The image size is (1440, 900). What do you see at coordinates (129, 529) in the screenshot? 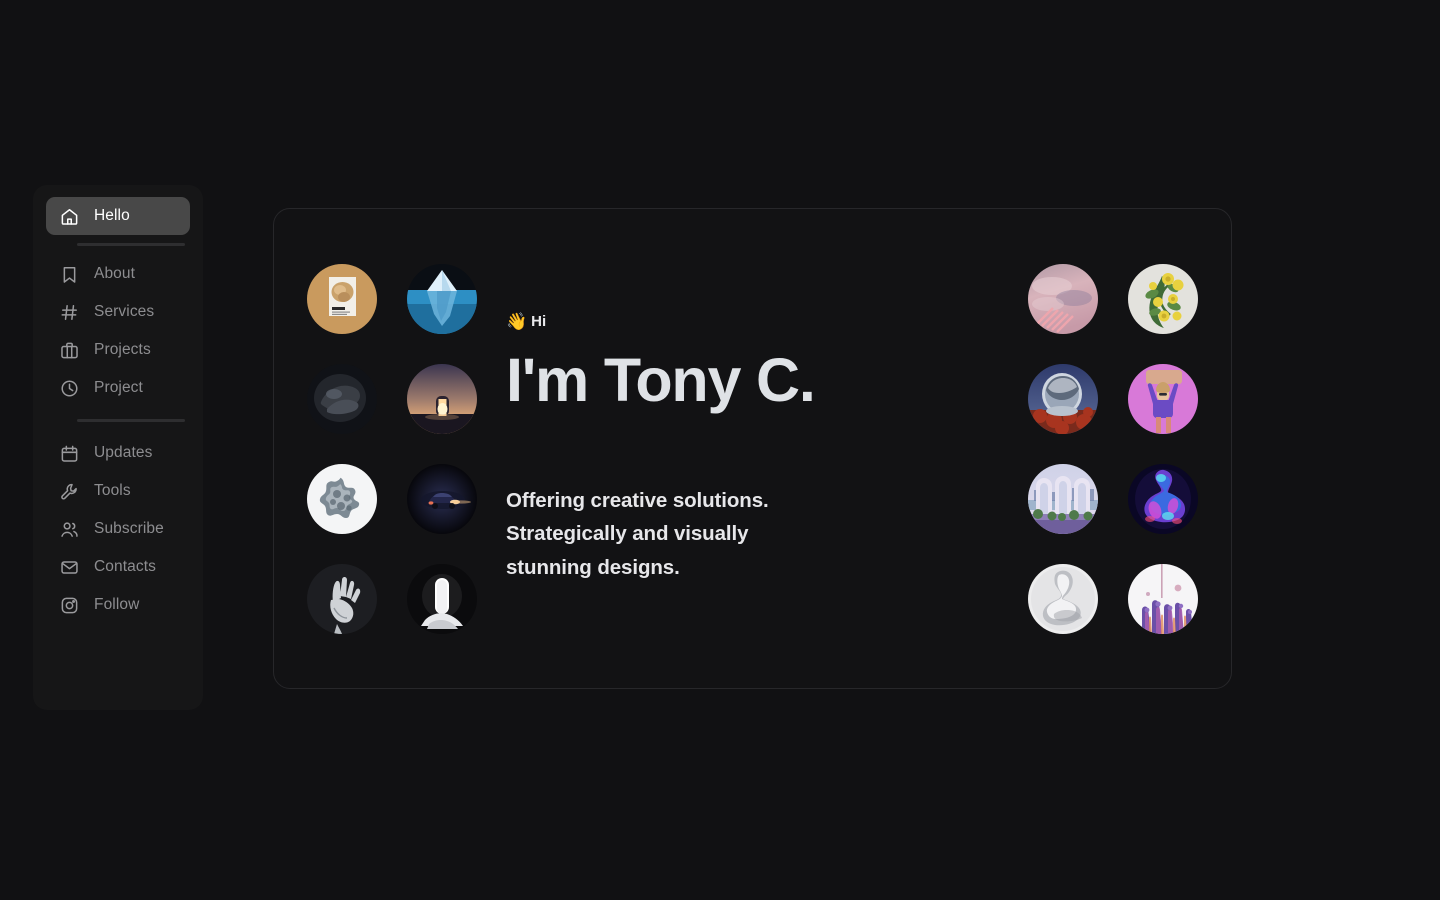
I see `sidebar-item-label: Subscribe` at bounding box center [129, 529].